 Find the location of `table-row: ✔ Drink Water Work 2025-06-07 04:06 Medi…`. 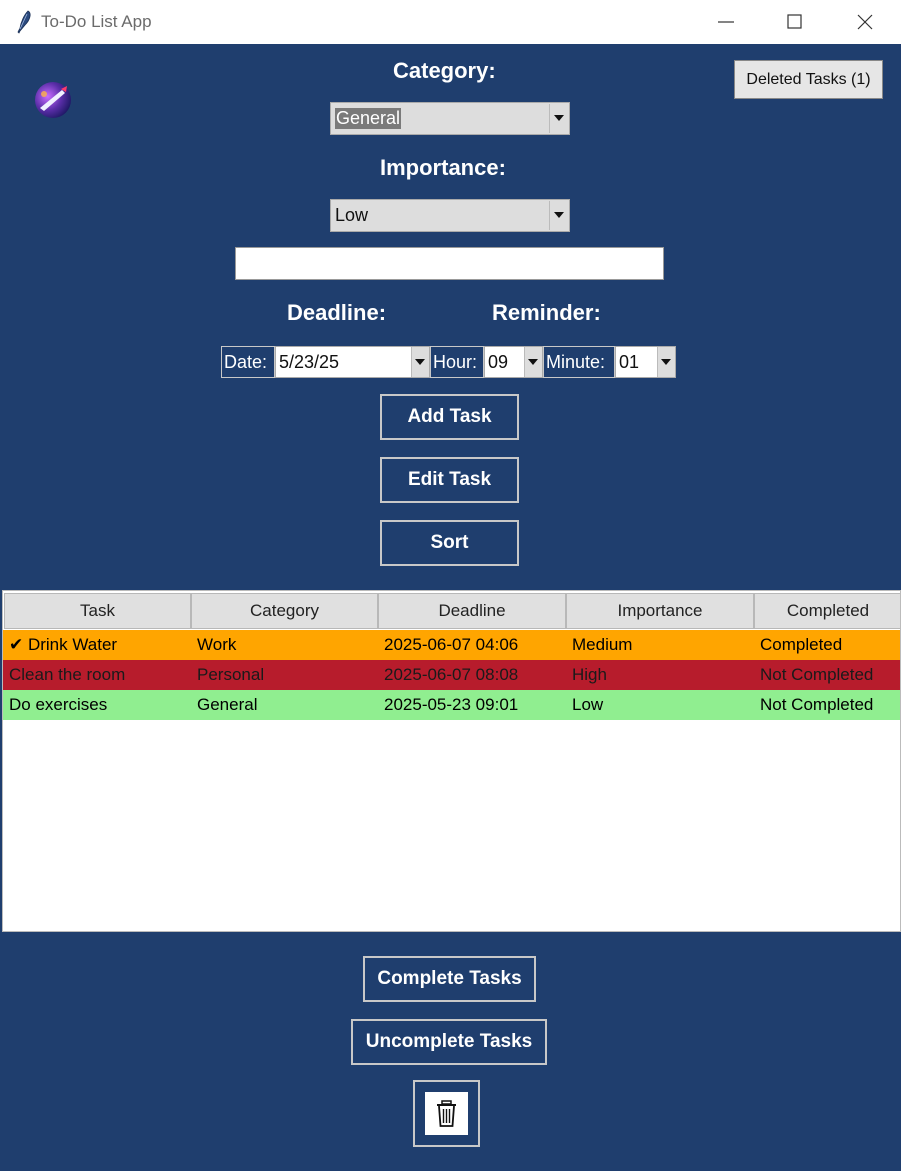

table-row: ✔ Drink Water Work 2025-06-07 04:06 Medi… is located at coordinates (451, 645).